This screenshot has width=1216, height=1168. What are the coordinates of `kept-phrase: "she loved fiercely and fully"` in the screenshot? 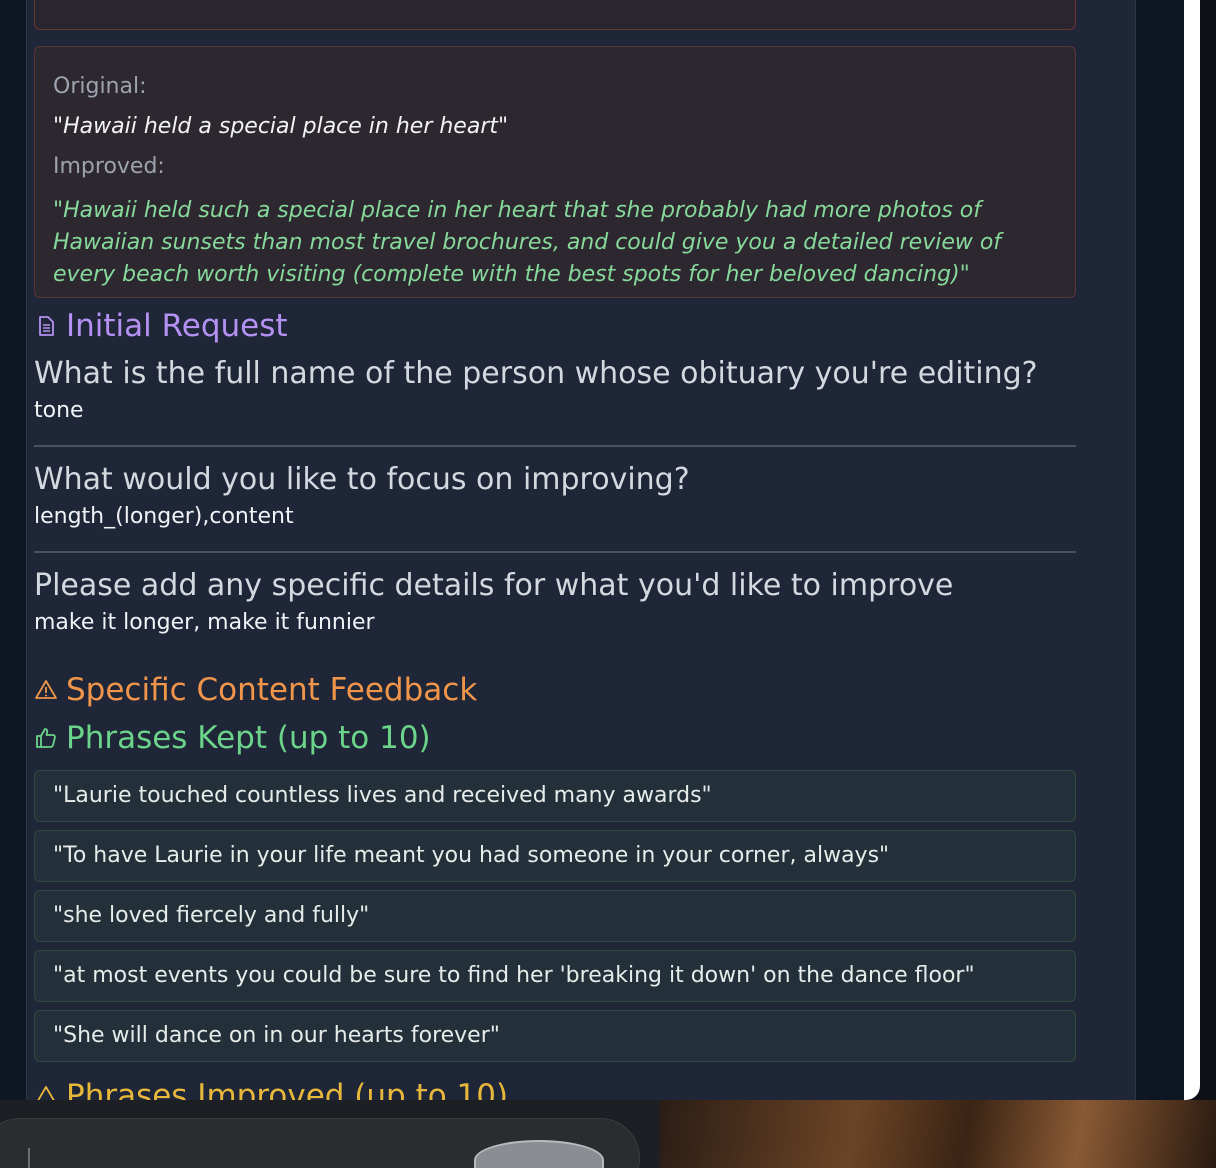 It's located at (555, 916).